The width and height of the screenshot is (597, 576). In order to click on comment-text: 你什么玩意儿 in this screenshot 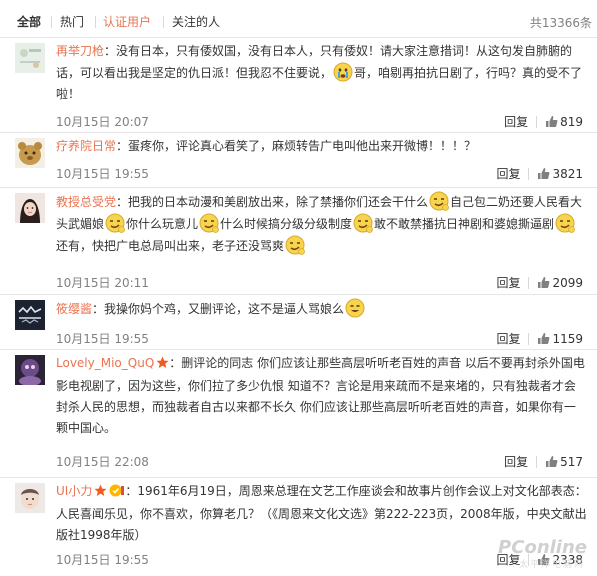, I will do `click(162, 224)`.